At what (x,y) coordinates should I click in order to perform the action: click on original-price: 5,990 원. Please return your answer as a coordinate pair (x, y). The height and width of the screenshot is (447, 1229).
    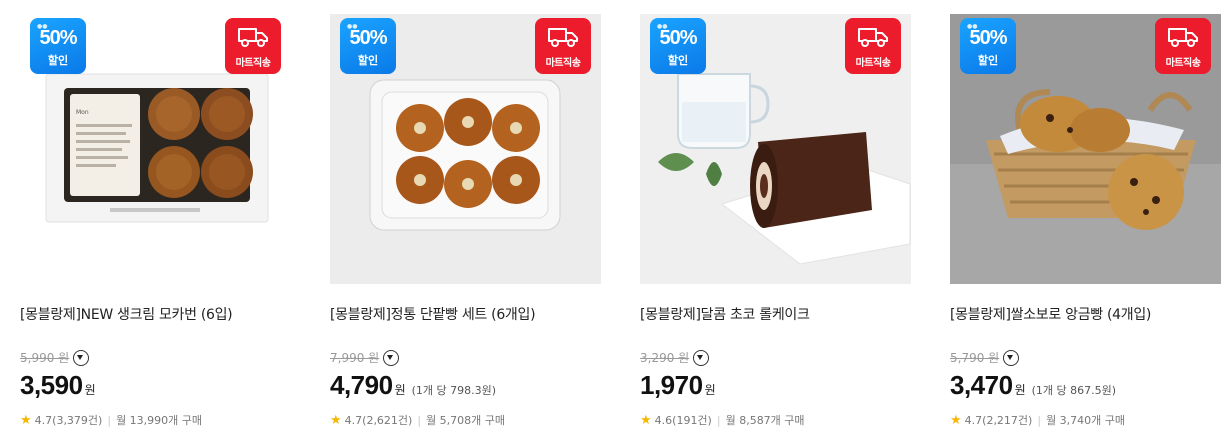
    Looking at the image, I should click on (55, 357).